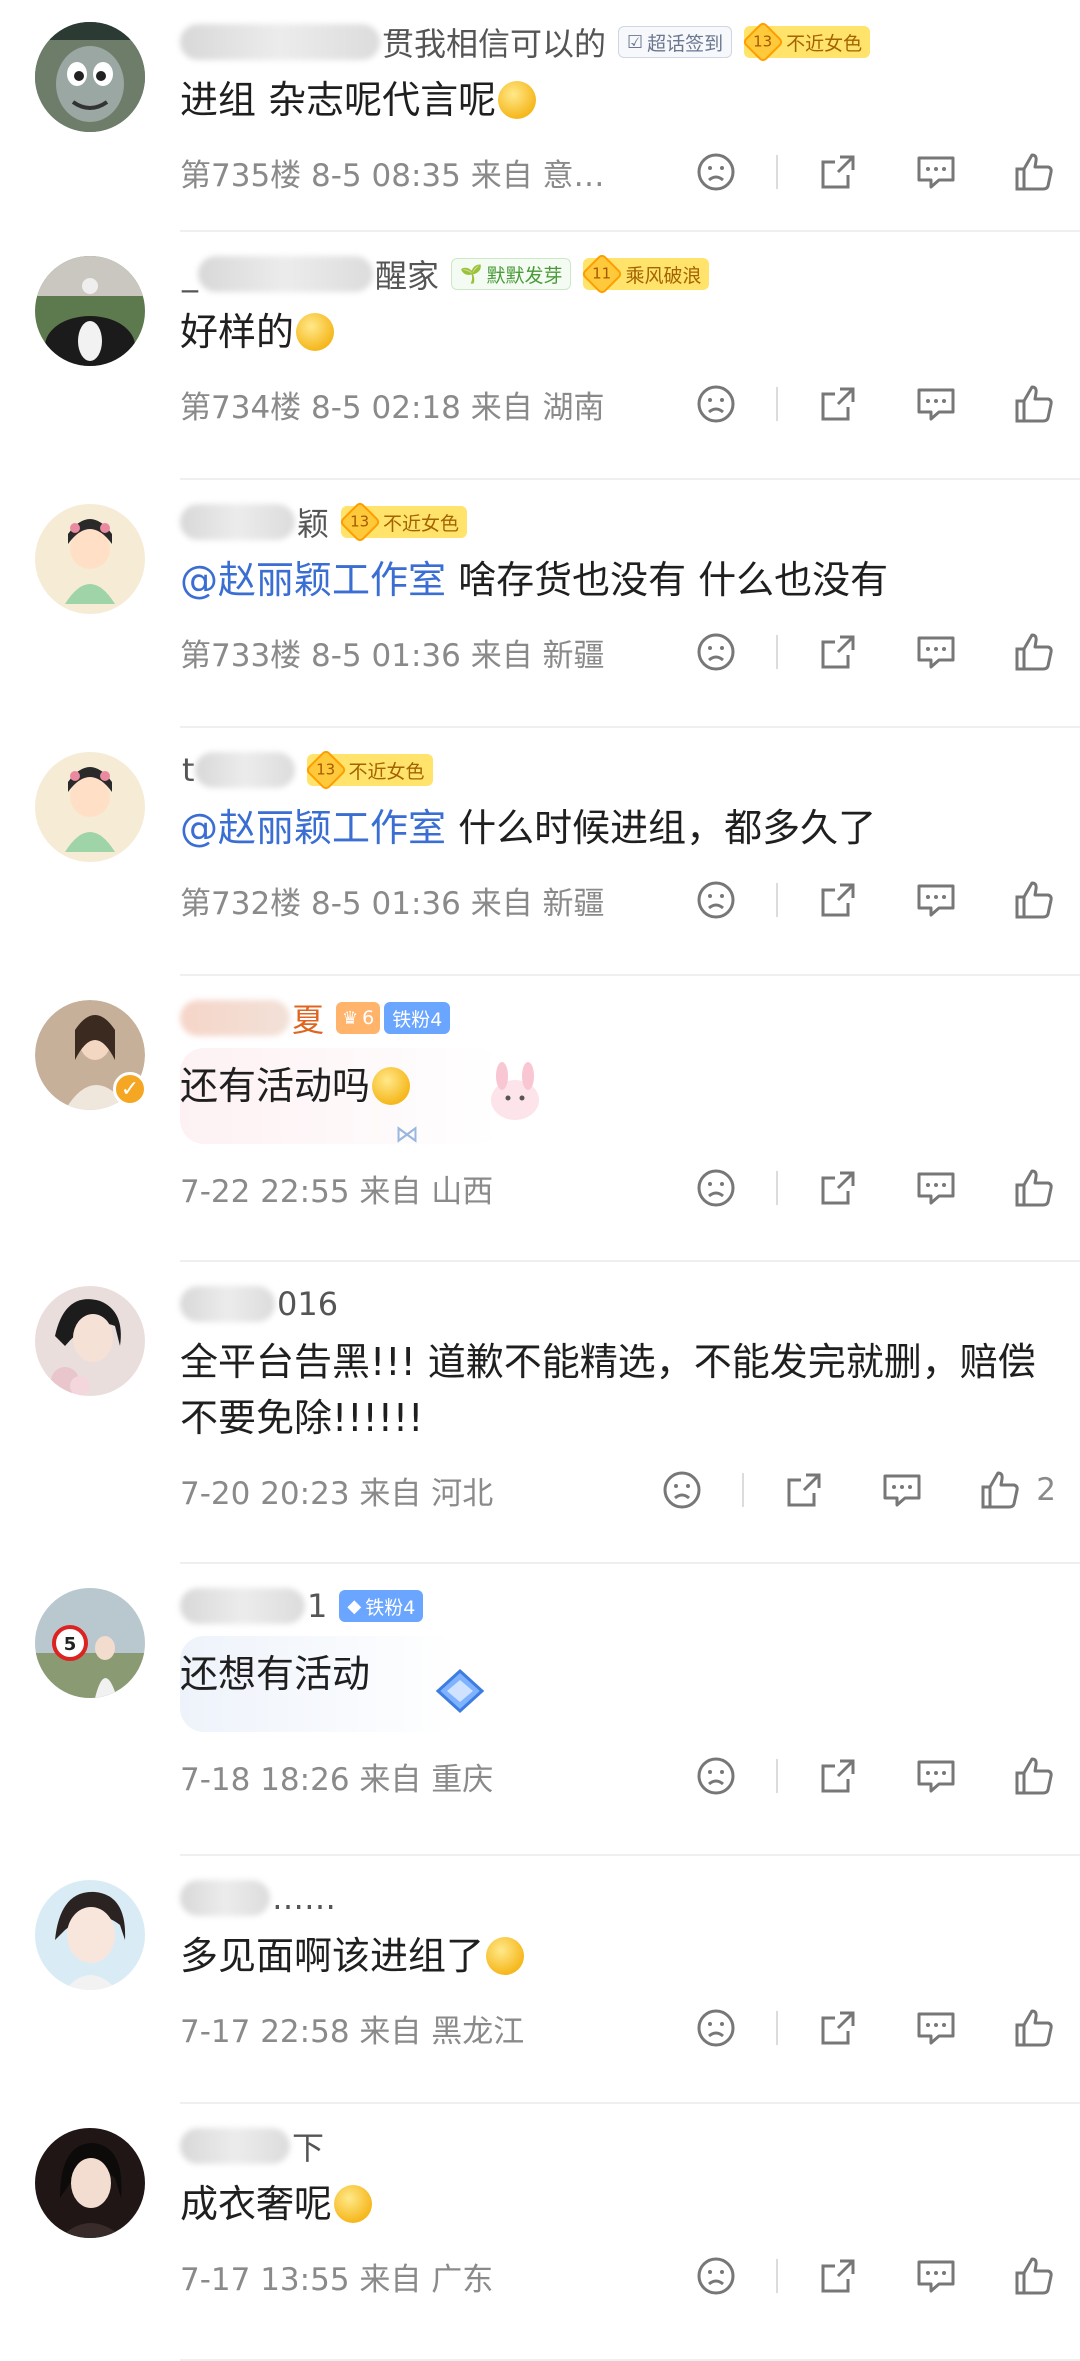  What do you see at coordinates (354, 1606) in the screenshot?
I see `diamond-icon: ◆` at bounding box center [354, 1606].